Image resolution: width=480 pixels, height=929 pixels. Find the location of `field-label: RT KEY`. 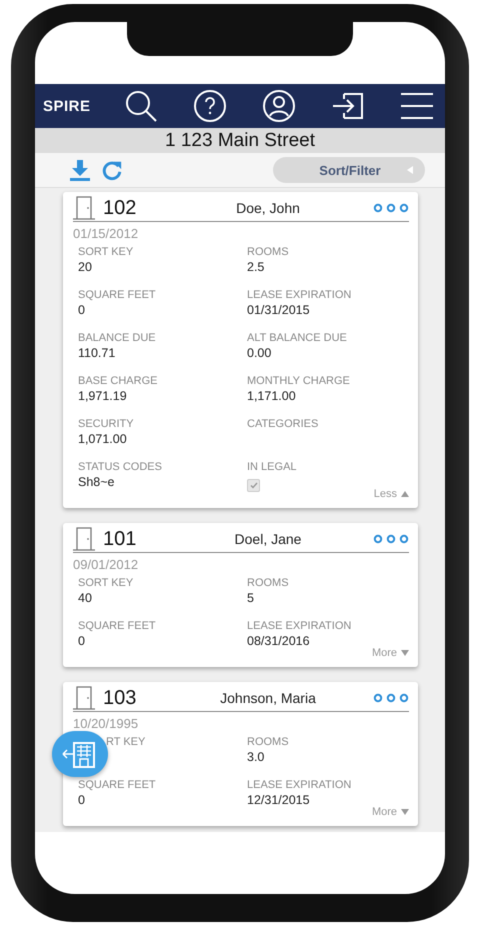

field-label: RT KEY is located at coordinates (125, 742).